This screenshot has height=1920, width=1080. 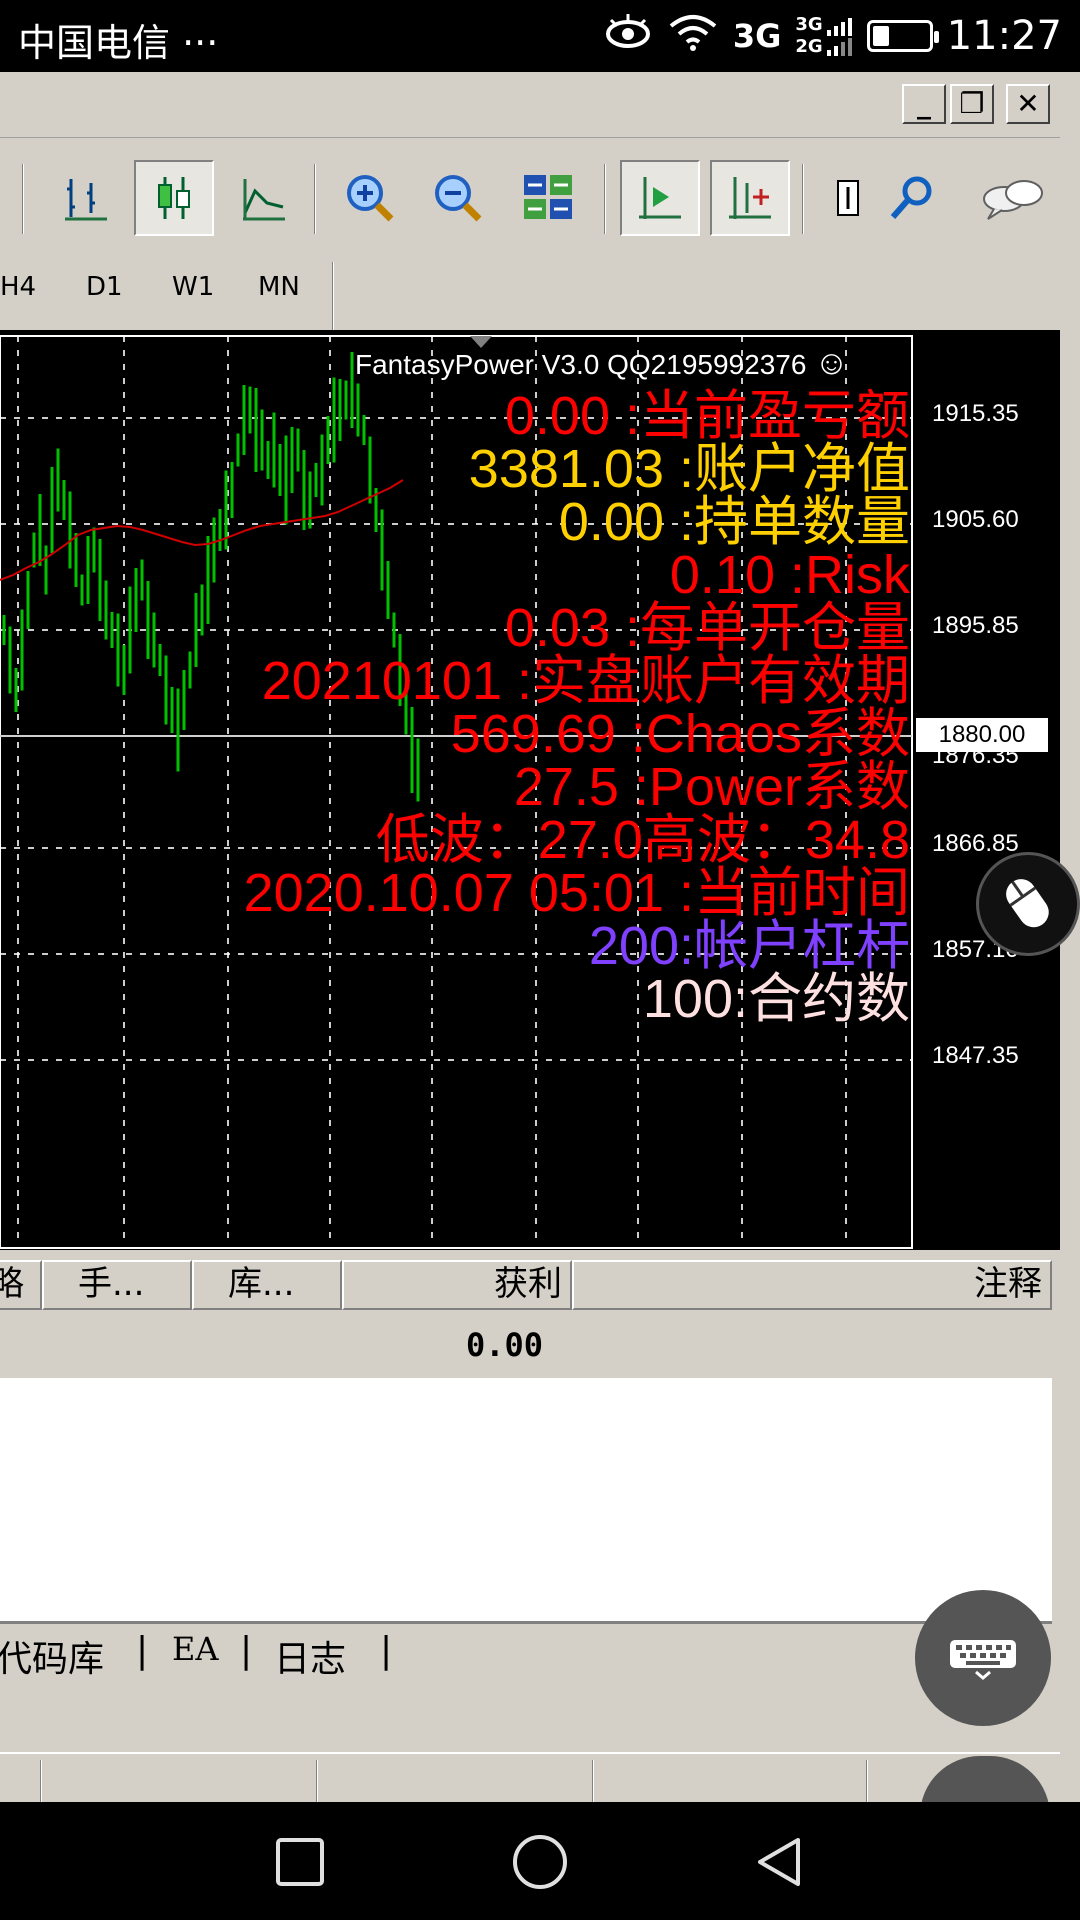 I want to click on zoom-out-button, so click(x=458, y=198).